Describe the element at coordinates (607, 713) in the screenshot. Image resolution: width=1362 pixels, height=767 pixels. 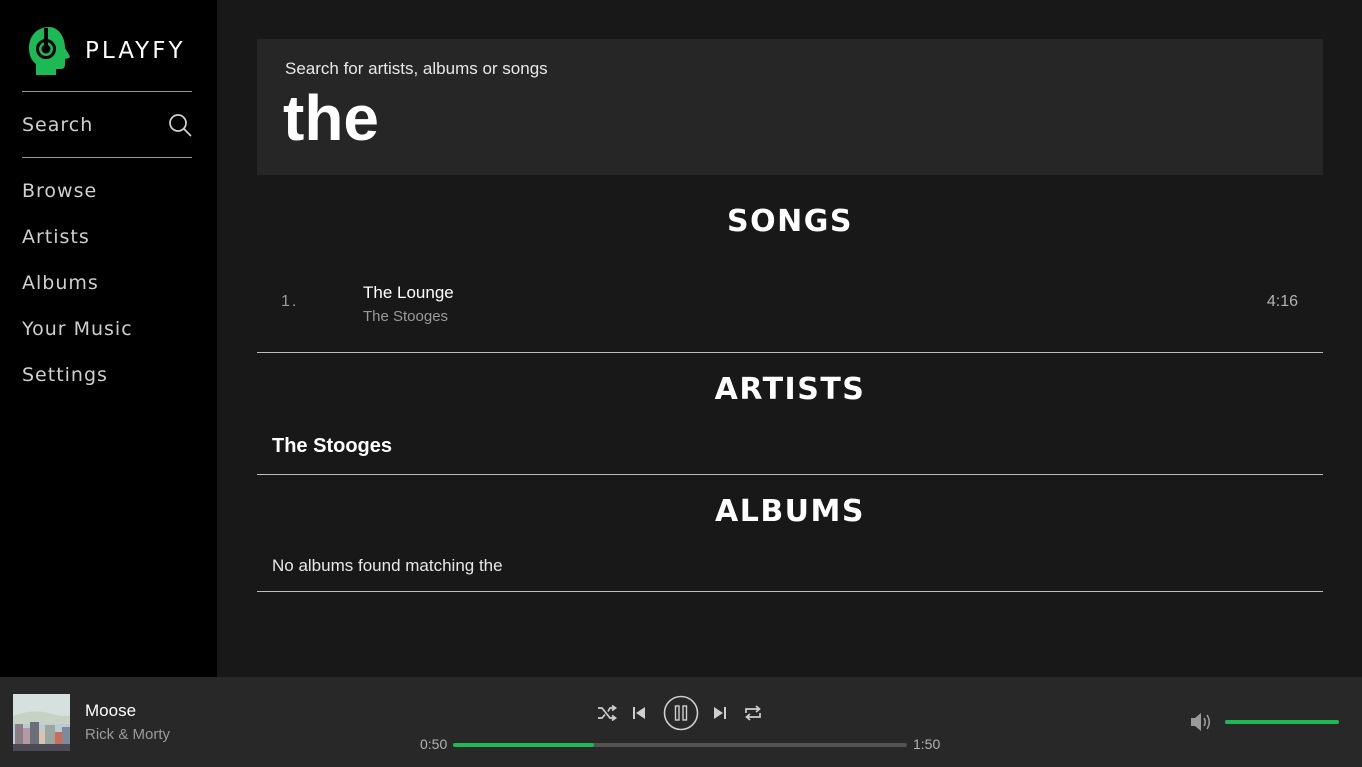
I see `shuffle-icon` at that location.